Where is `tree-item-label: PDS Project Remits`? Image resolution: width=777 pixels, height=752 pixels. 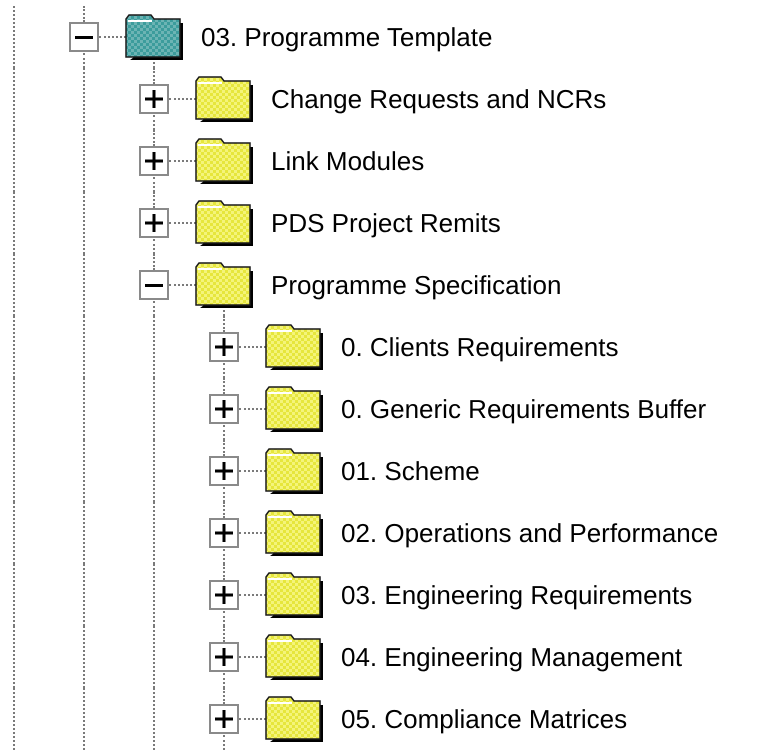 tree-item-label: PDS Project Remits is located at coordinates (386, 223).